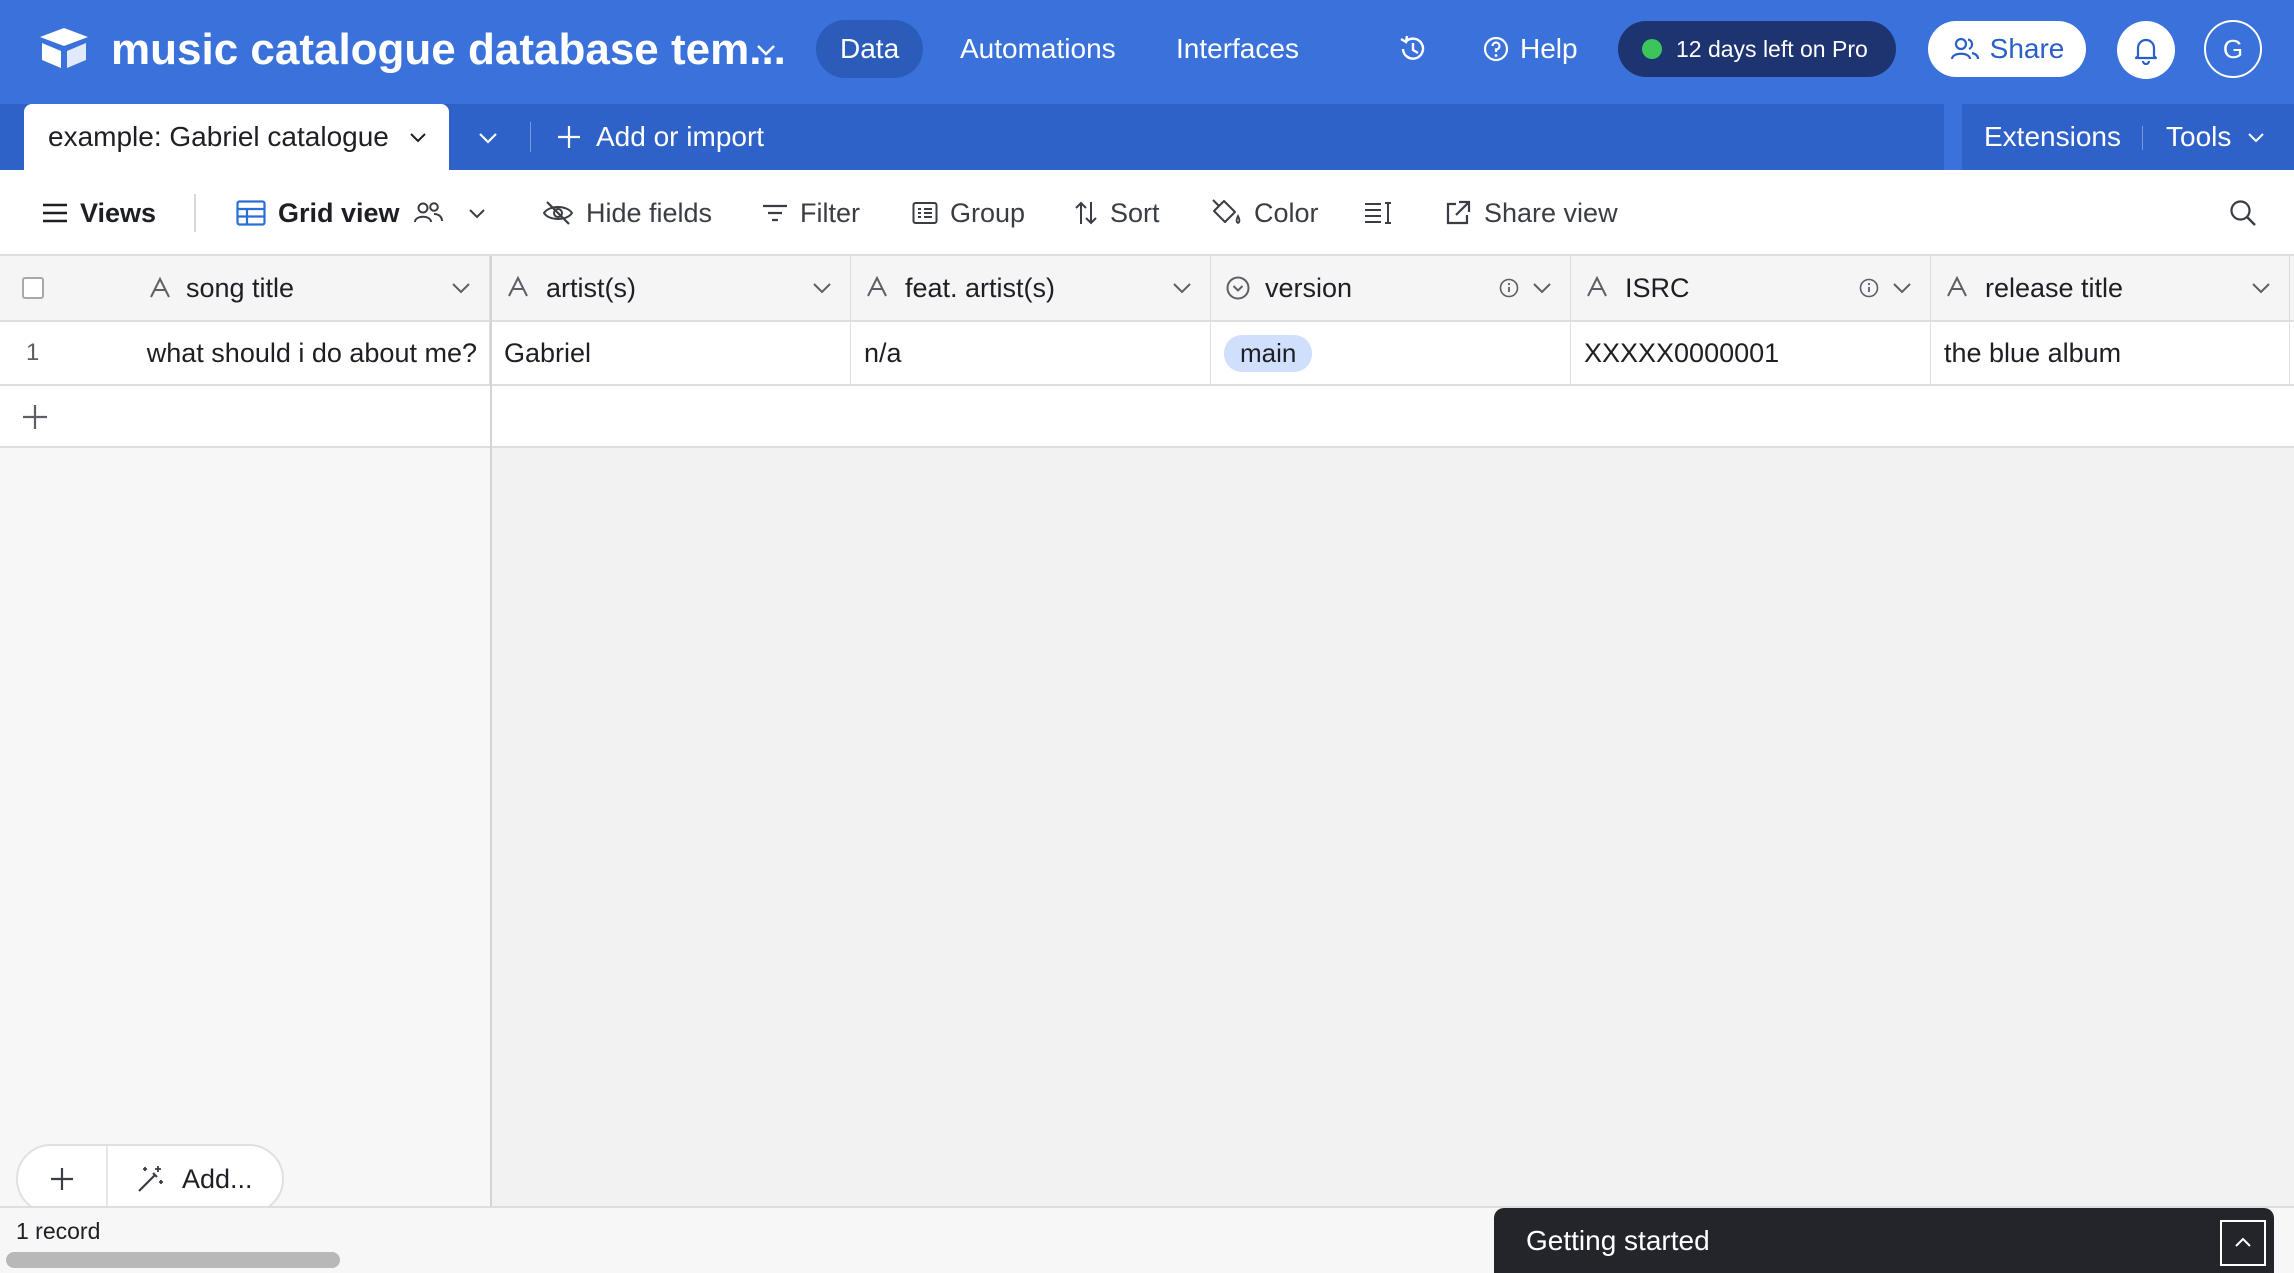  Describe the element at coordinates (2052, 137) in the screenshot. I see `extensions-button: Extensions` at that location.